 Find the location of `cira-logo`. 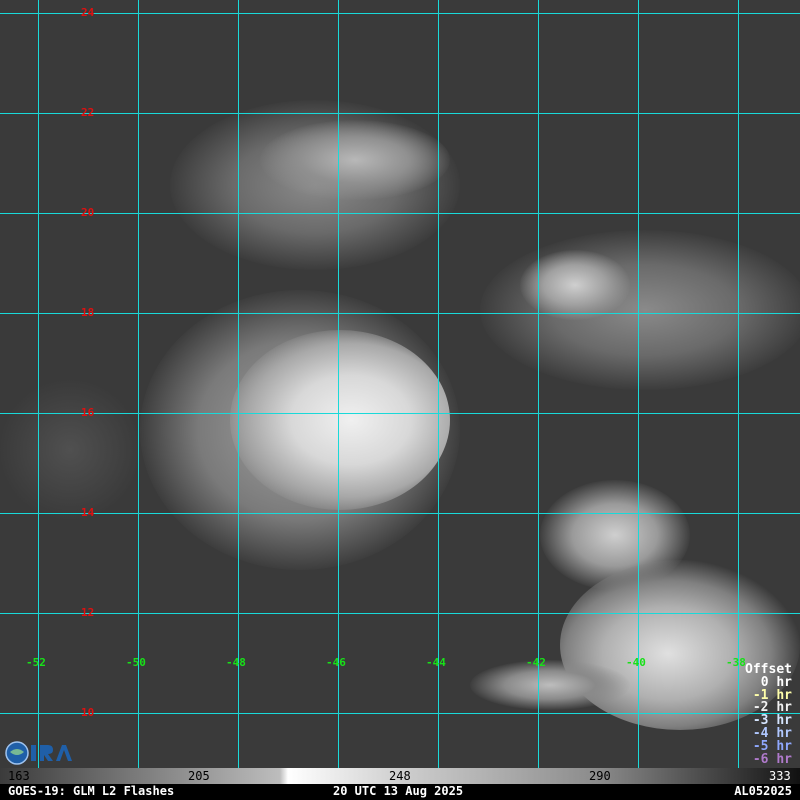

cira-logo is located at coordinates (38, 753).